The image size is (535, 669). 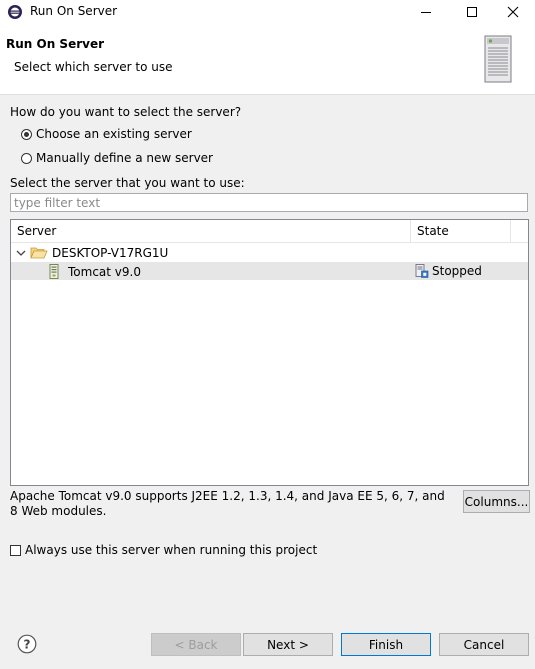 I want to click on back-button: < Back, so click(x=196, y=644).